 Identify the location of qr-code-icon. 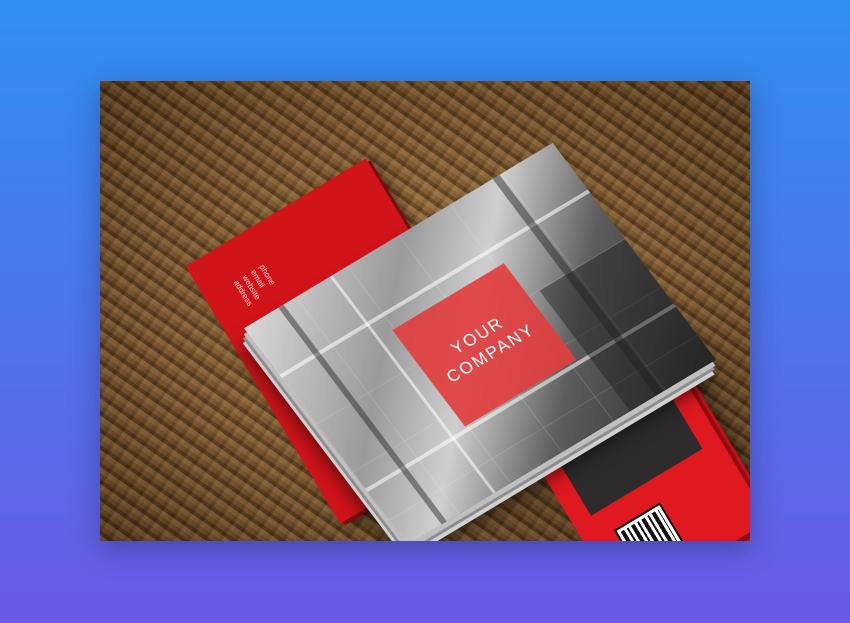
(650, 521).